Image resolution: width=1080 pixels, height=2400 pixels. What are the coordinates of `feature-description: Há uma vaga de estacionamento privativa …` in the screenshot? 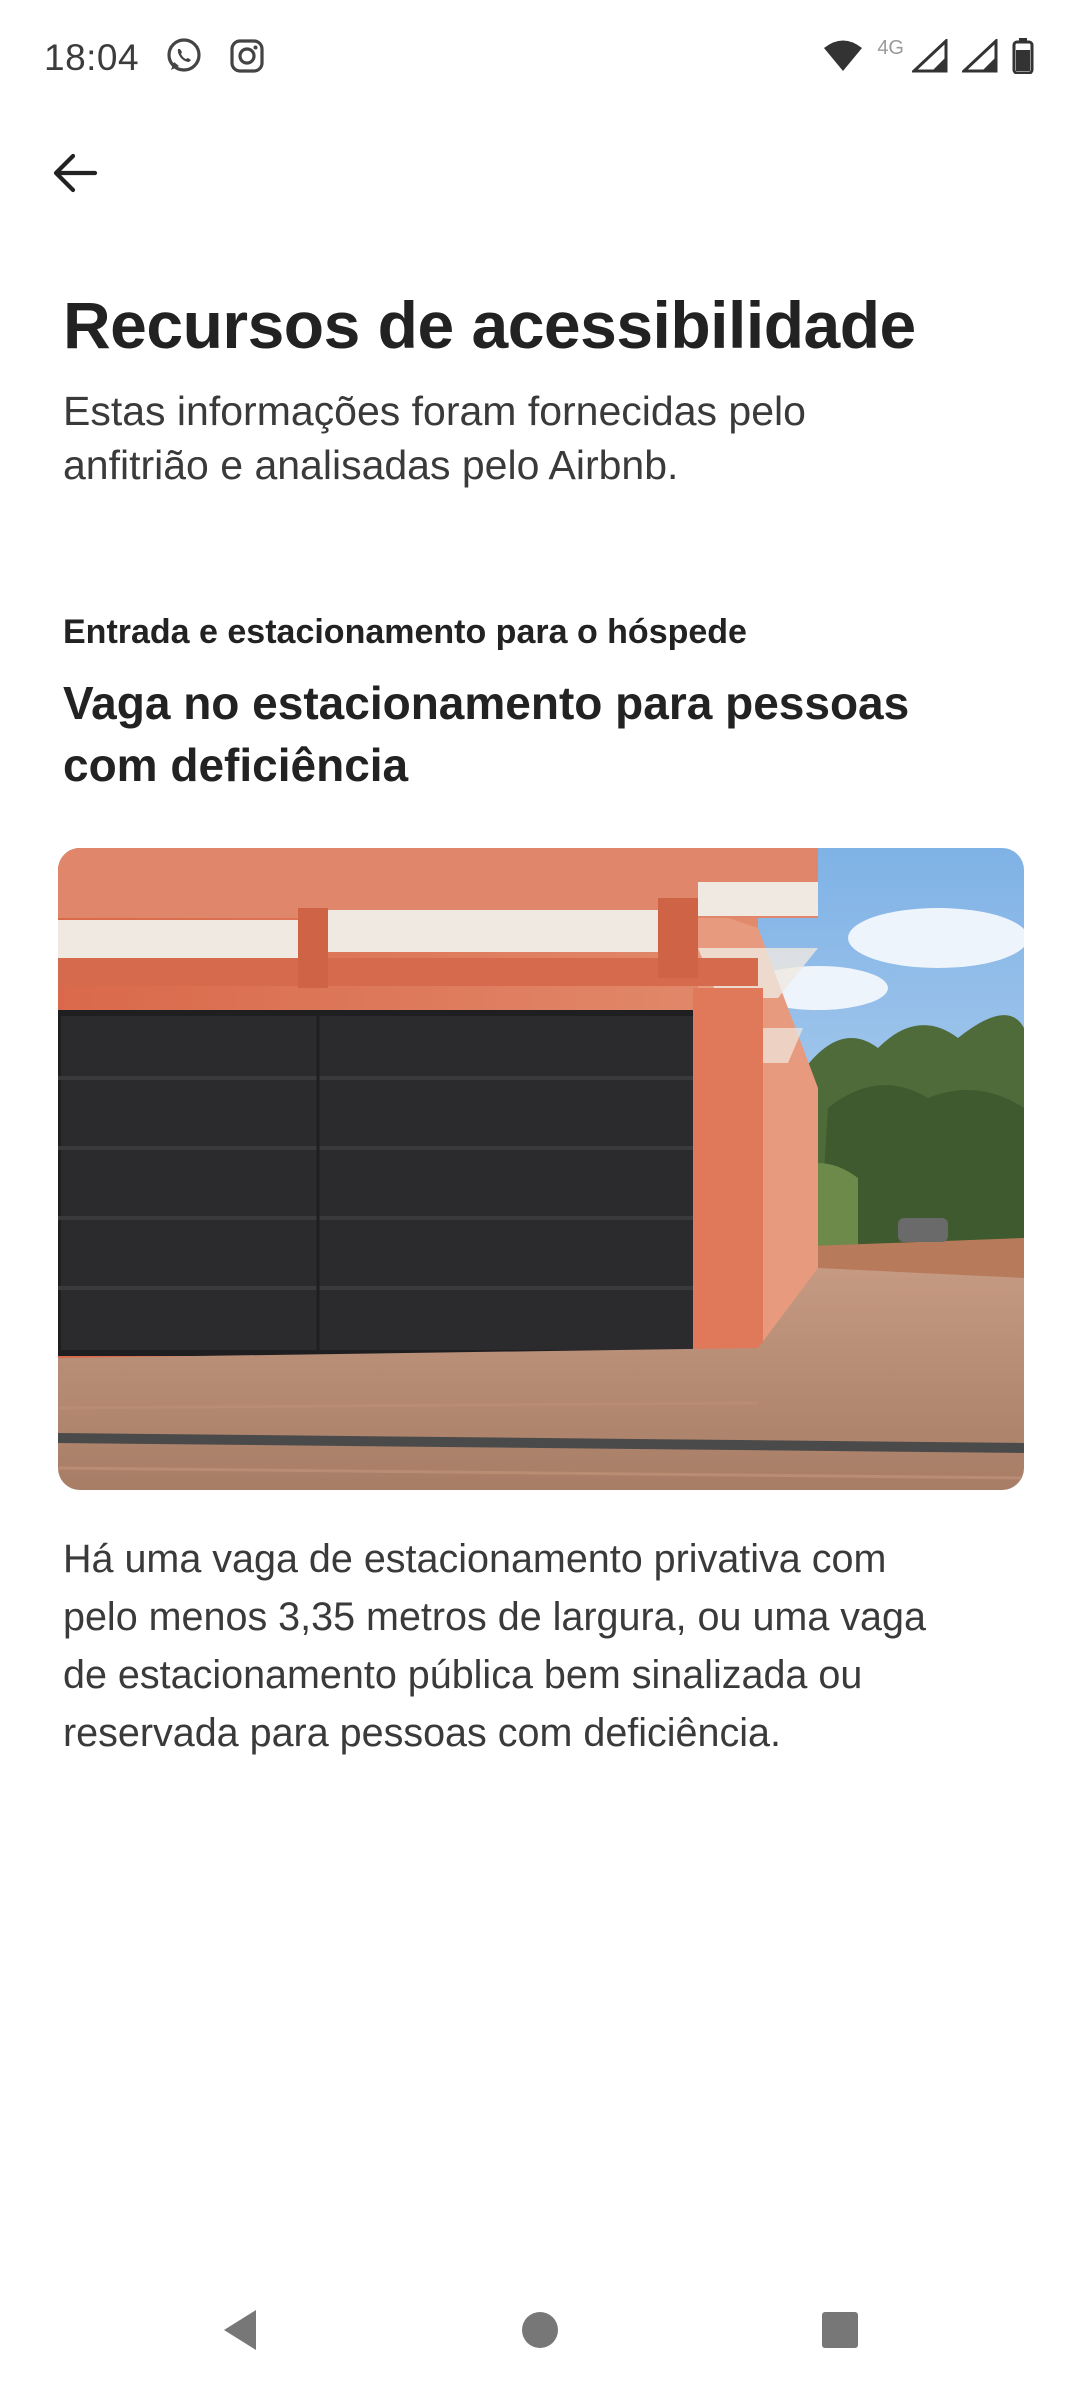 It's located at (543, 1646).